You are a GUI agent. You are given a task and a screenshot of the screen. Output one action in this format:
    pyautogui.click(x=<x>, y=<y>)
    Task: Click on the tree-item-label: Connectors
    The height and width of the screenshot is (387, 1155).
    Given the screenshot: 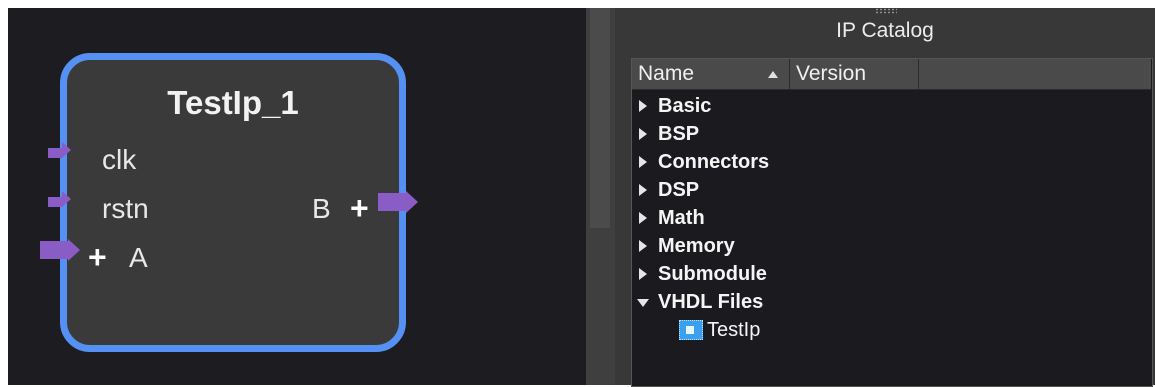 What is the action you would take?
    pyautogui.click(x=714, y=162)
    